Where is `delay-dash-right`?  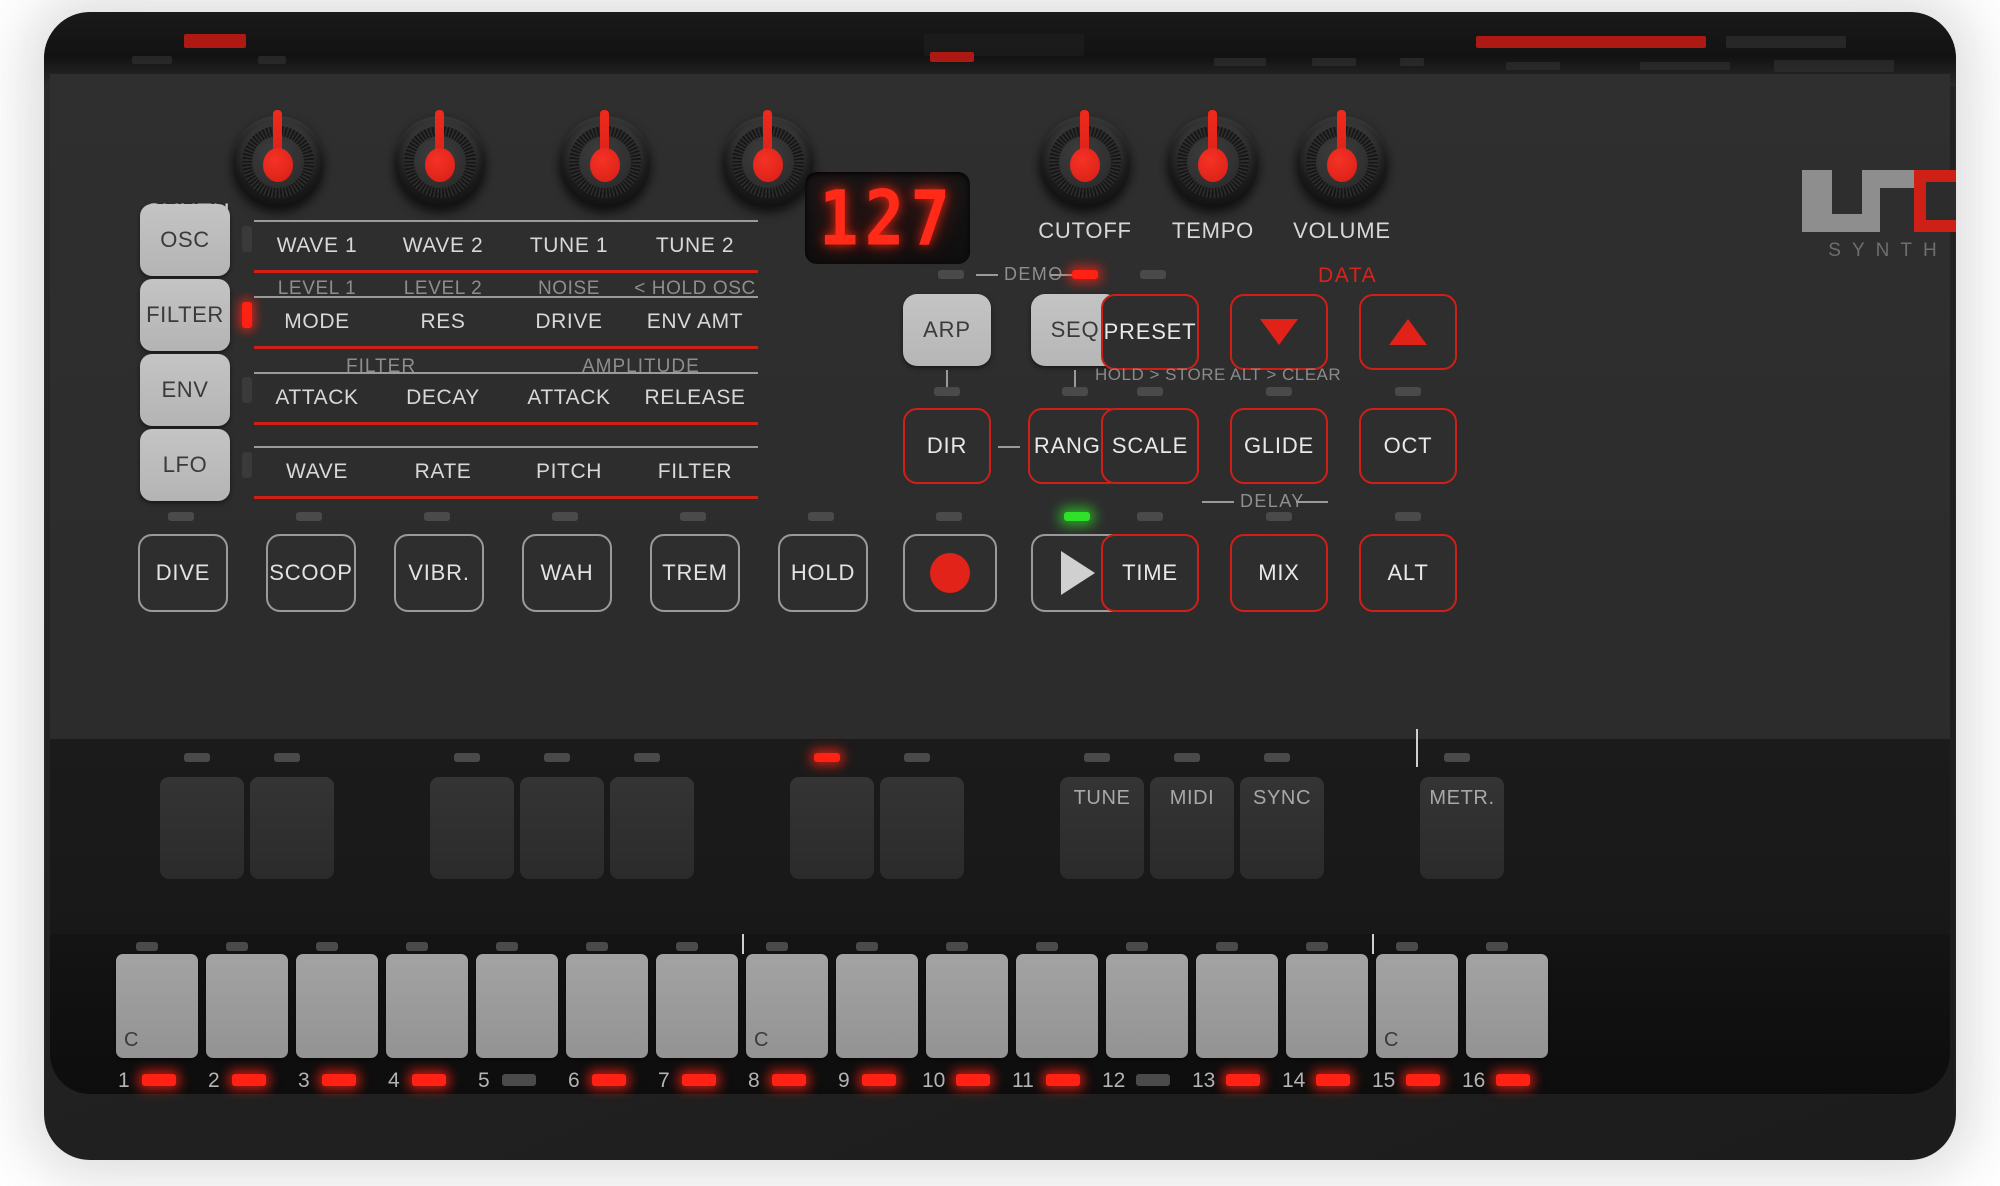 delay-dash-right is located at coordinates (1312, 502).